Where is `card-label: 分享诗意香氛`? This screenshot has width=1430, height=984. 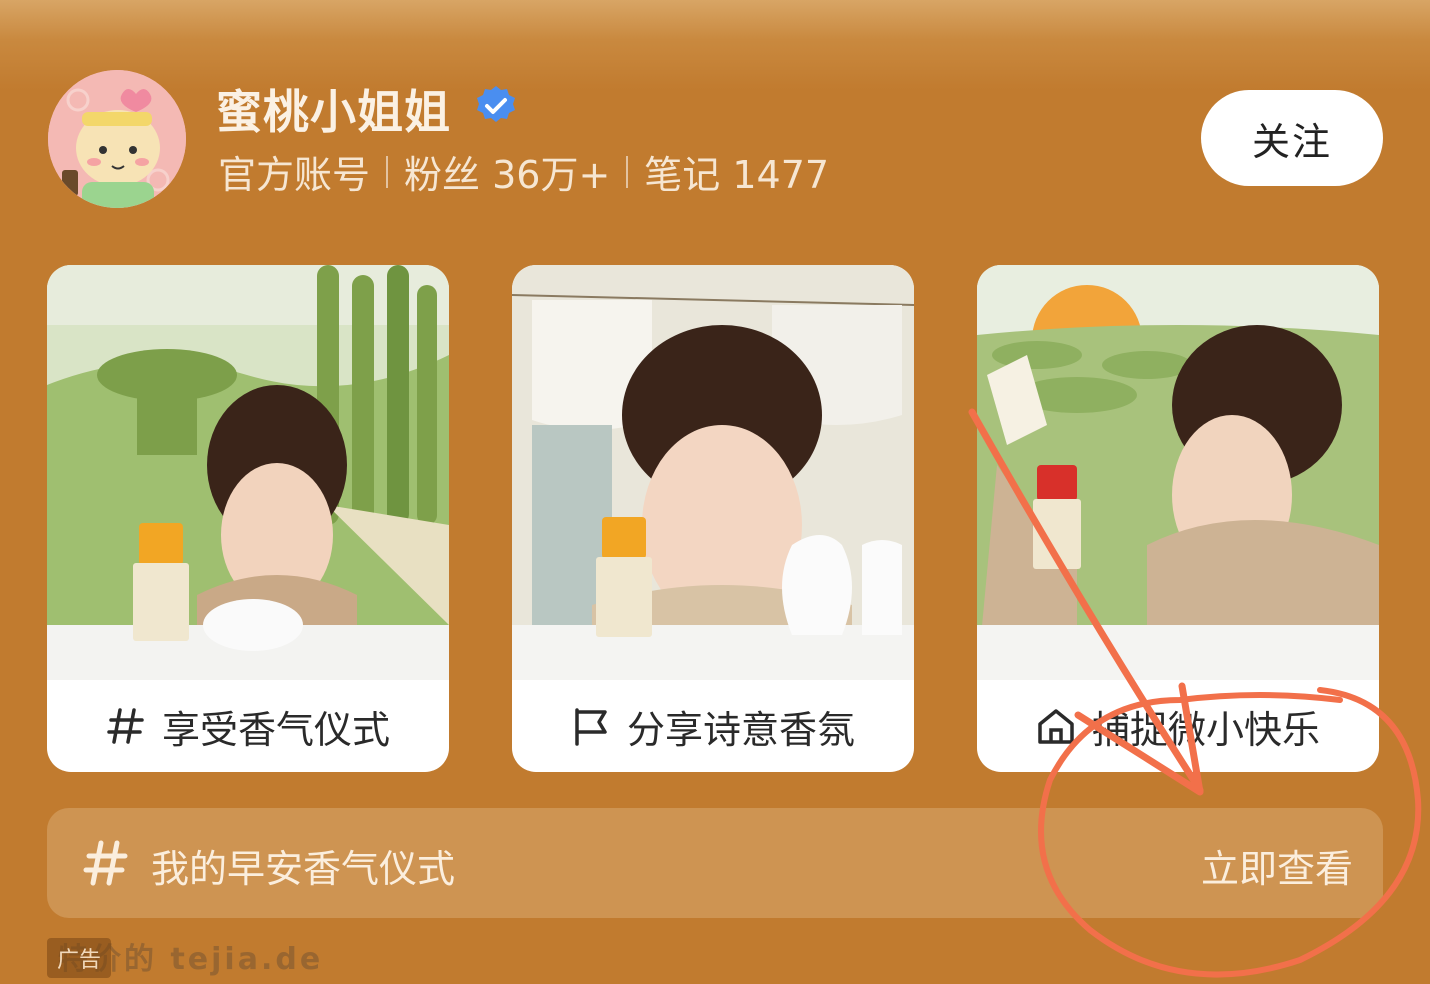 card-label: 分享诗意香氛 is located at coordinates (740, 729).